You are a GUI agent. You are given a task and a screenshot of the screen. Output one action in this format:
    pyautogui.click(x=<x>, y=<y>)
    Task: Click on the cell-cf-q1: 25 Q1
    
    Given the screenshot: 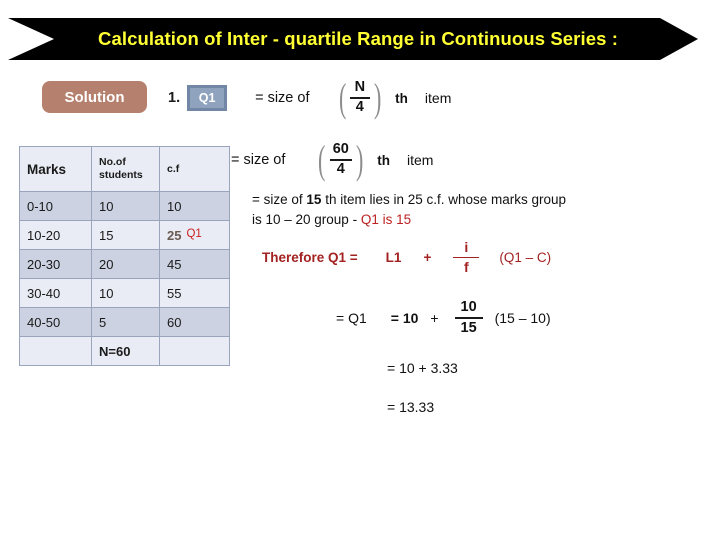 What is the action you would take?
    pyautogui.click(x=194, y=235)
    